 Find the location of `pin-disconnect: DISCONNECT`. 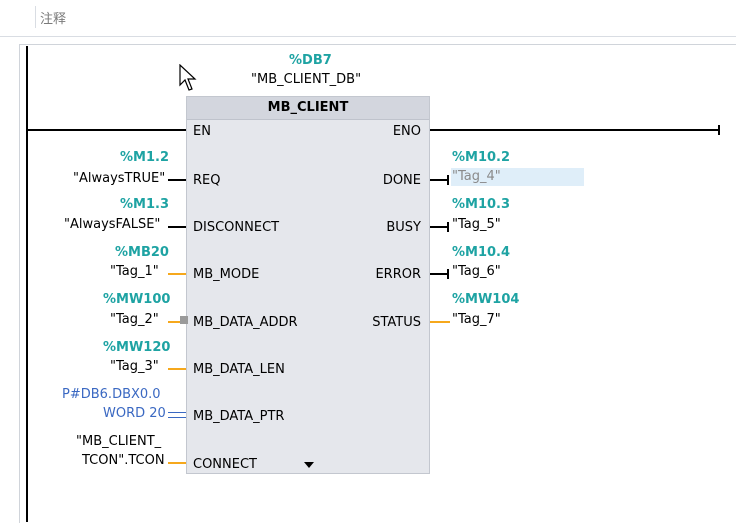

pin-disconnect: DISCONNECT is located at coordinates (236, 227).